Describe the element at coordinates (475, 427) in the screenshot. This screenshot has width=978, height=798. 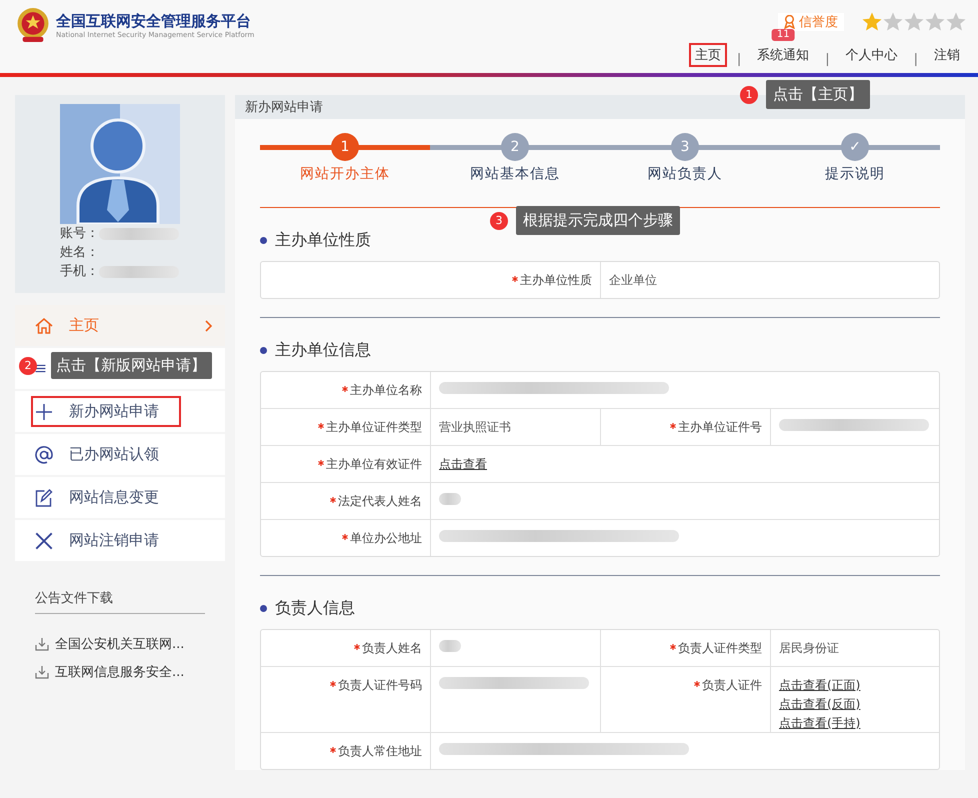
I see `field-value: 营业执照证书` at that location.